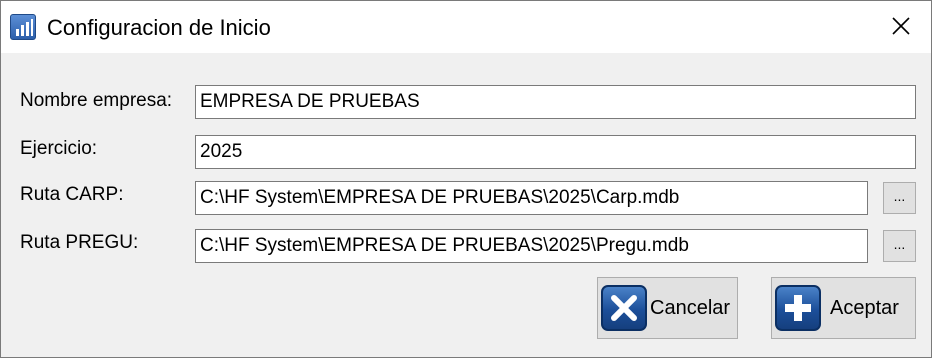 The width and height of the screenshot is (932, 358). I want to click on nombre-empresa-label: Nombre empresa:, so click(96, 100).